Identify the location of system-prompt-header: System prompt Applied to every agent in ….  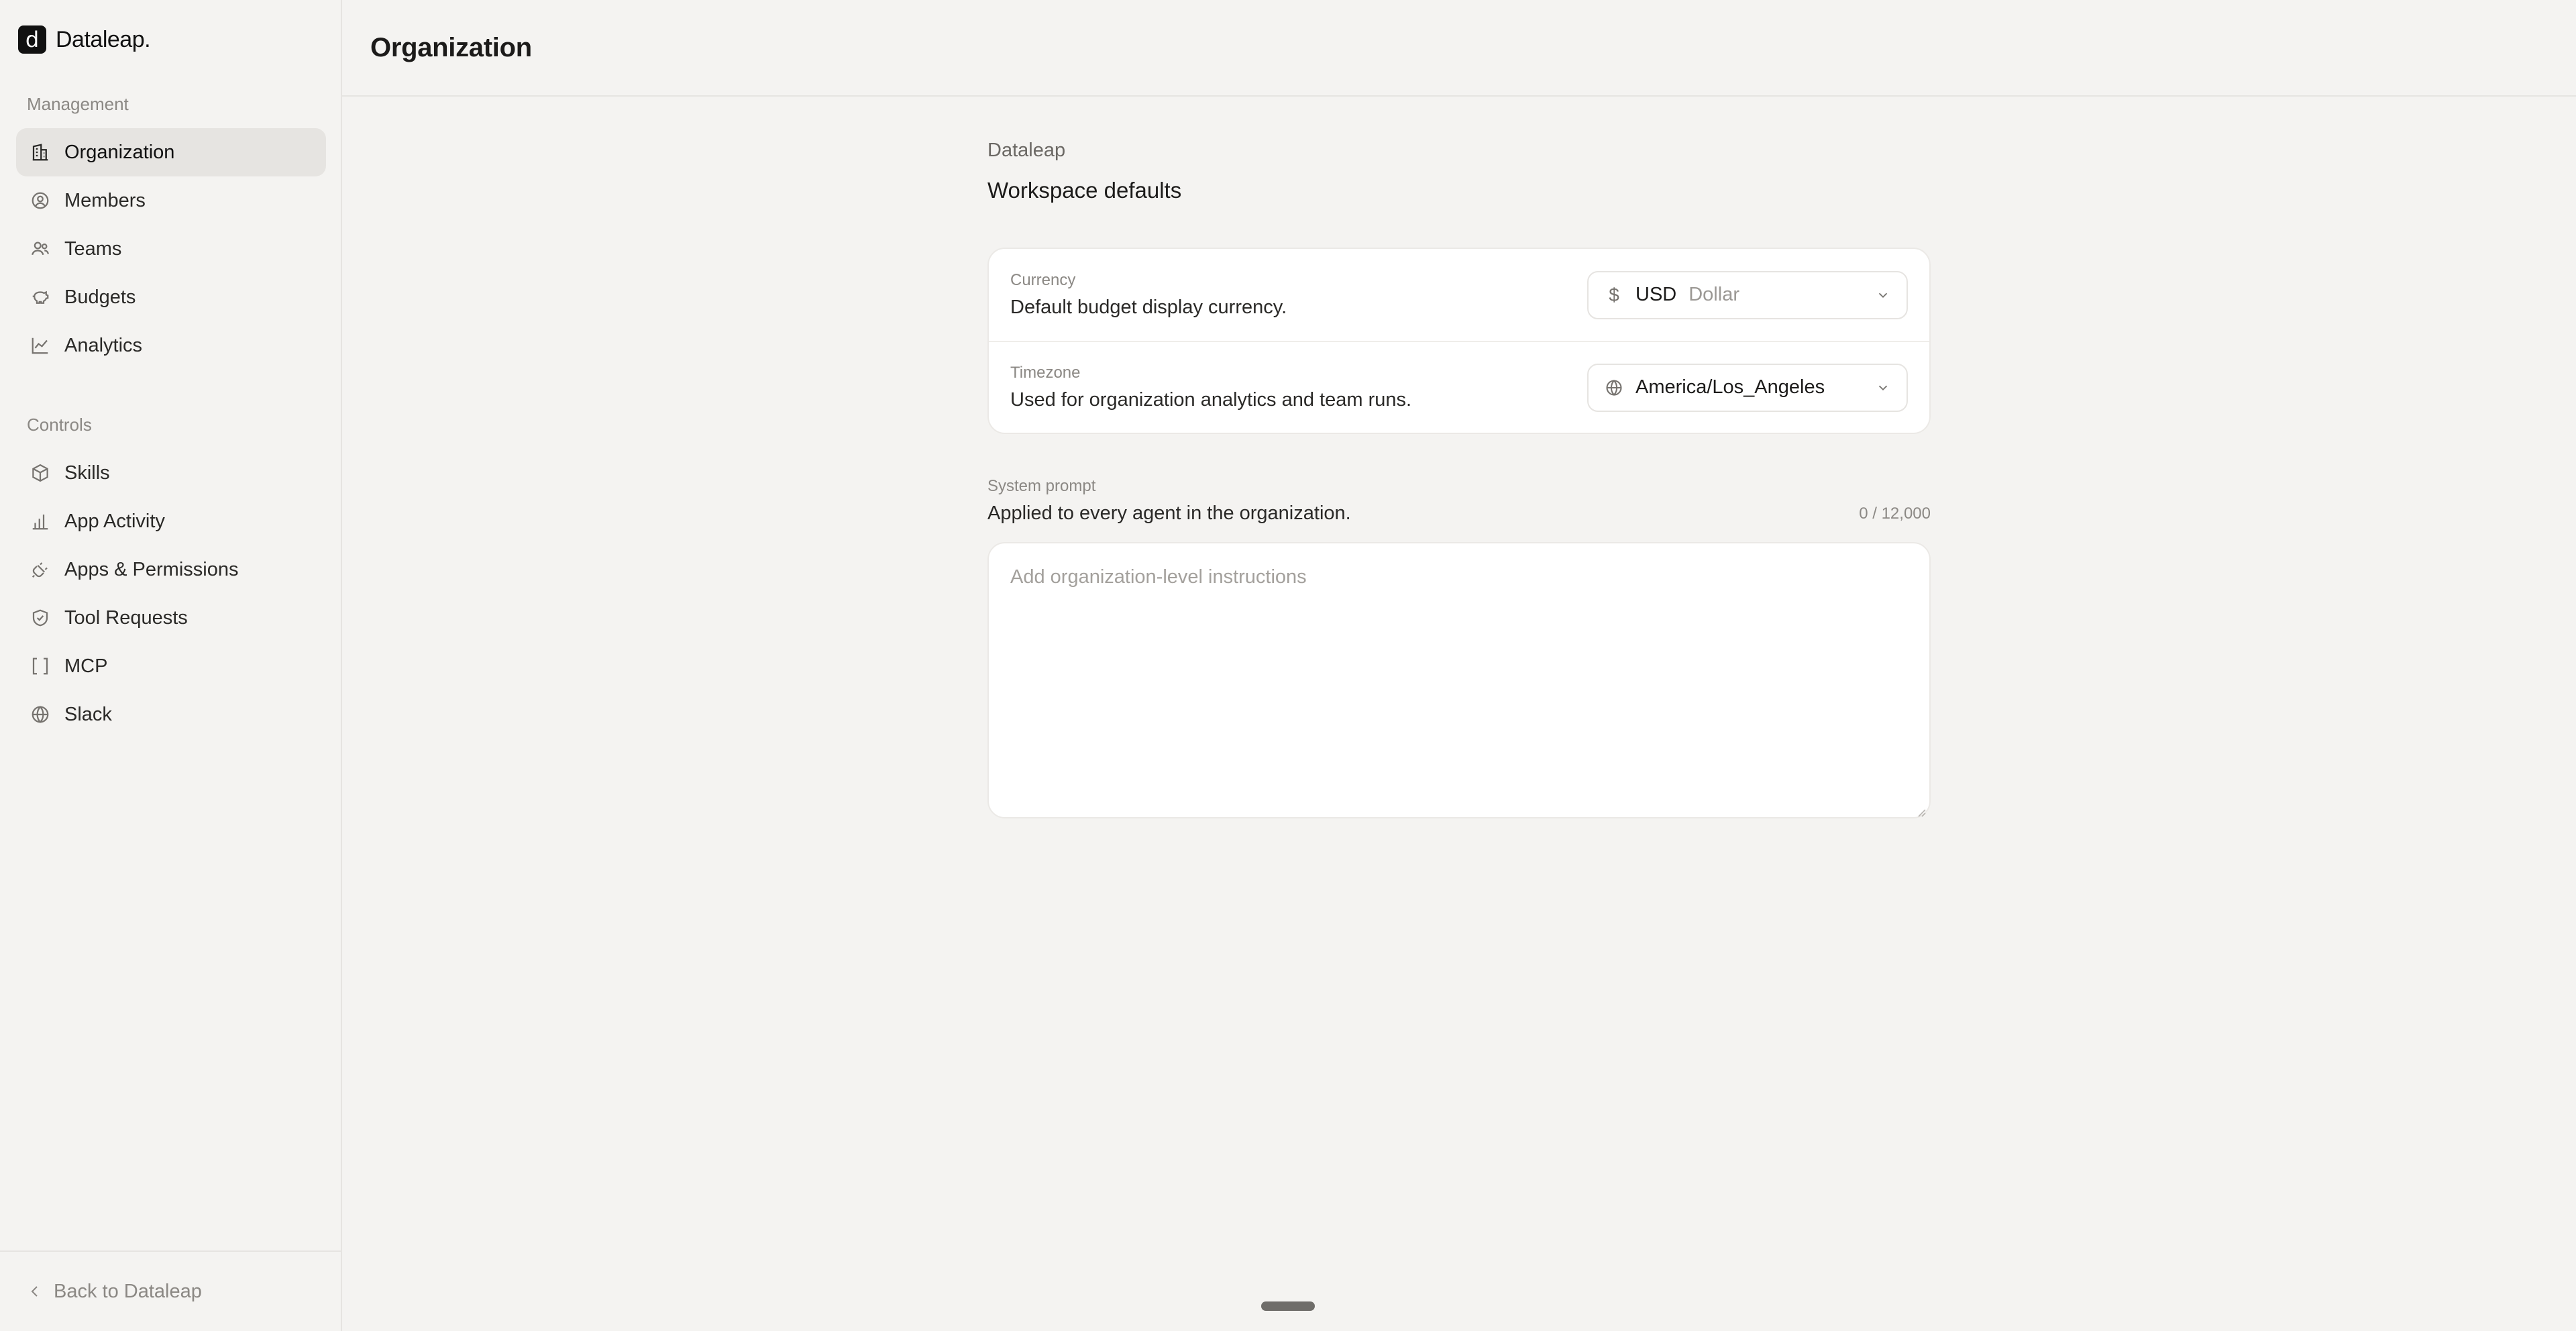
(1459, 501).